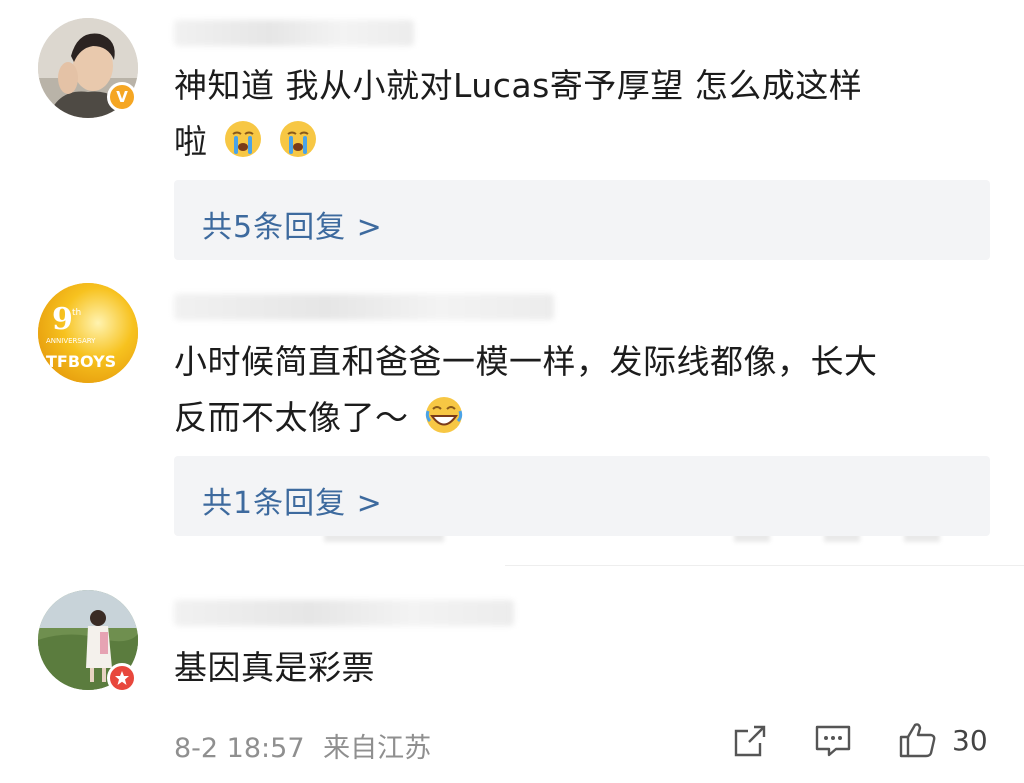 This screenshot has height=783, width=1024. I want to click on star-badge, so click(122, 678).